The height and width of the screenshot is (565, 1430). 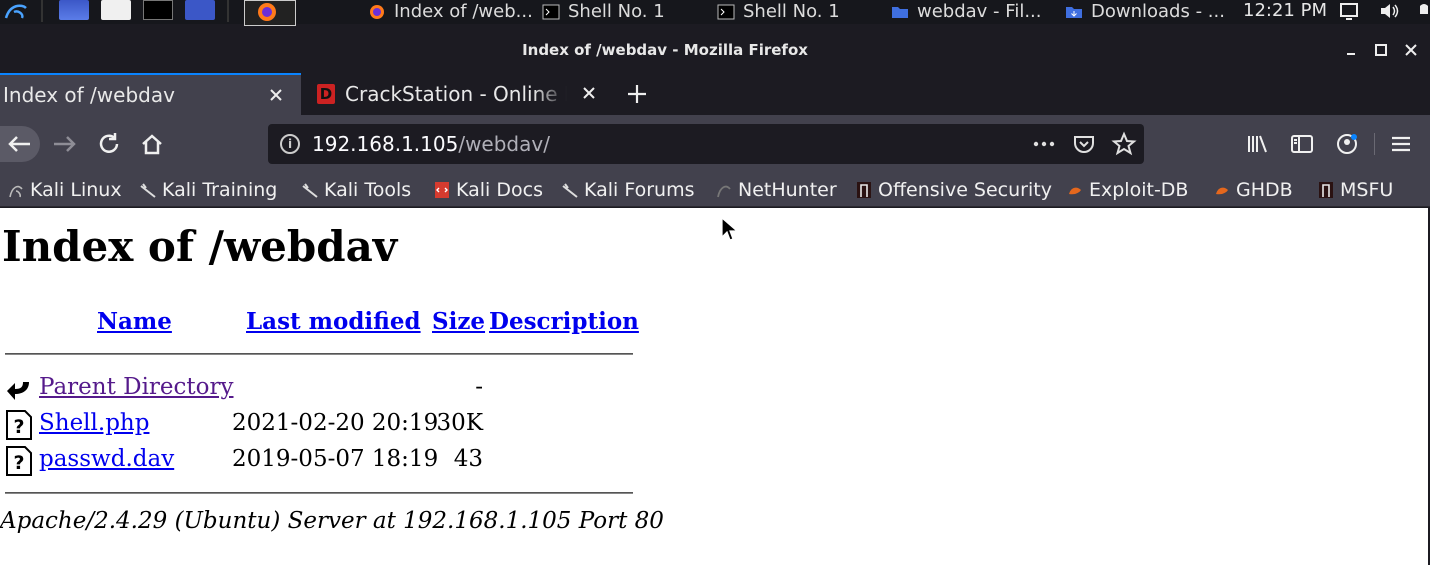 I want to click on bookmark-label: Kali Forums, so click(x=639, y=190).